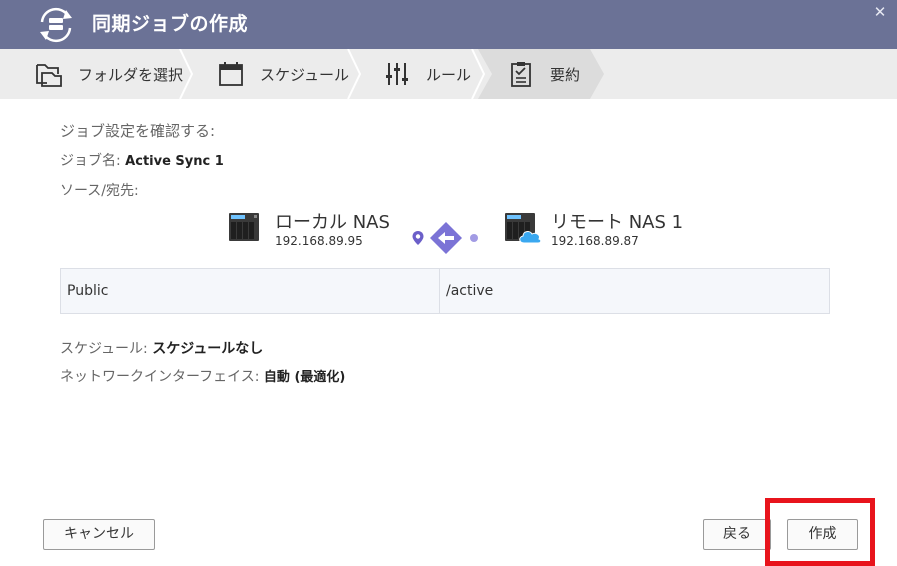 The image size is (897, 566). I want to click on local-nas-ip: 192.168.89.95, so click(319, 241).